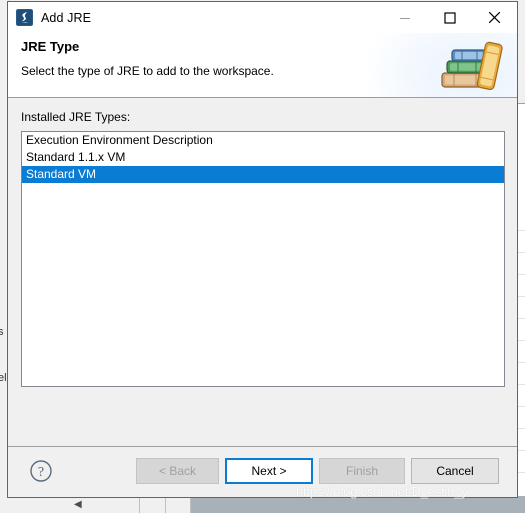 This screenshot has width=525, height=513. Describe the element at coordinates (76, 117) in the screenshot. I see `installed-jre-types-label: Installed JRE Types:` at that location.